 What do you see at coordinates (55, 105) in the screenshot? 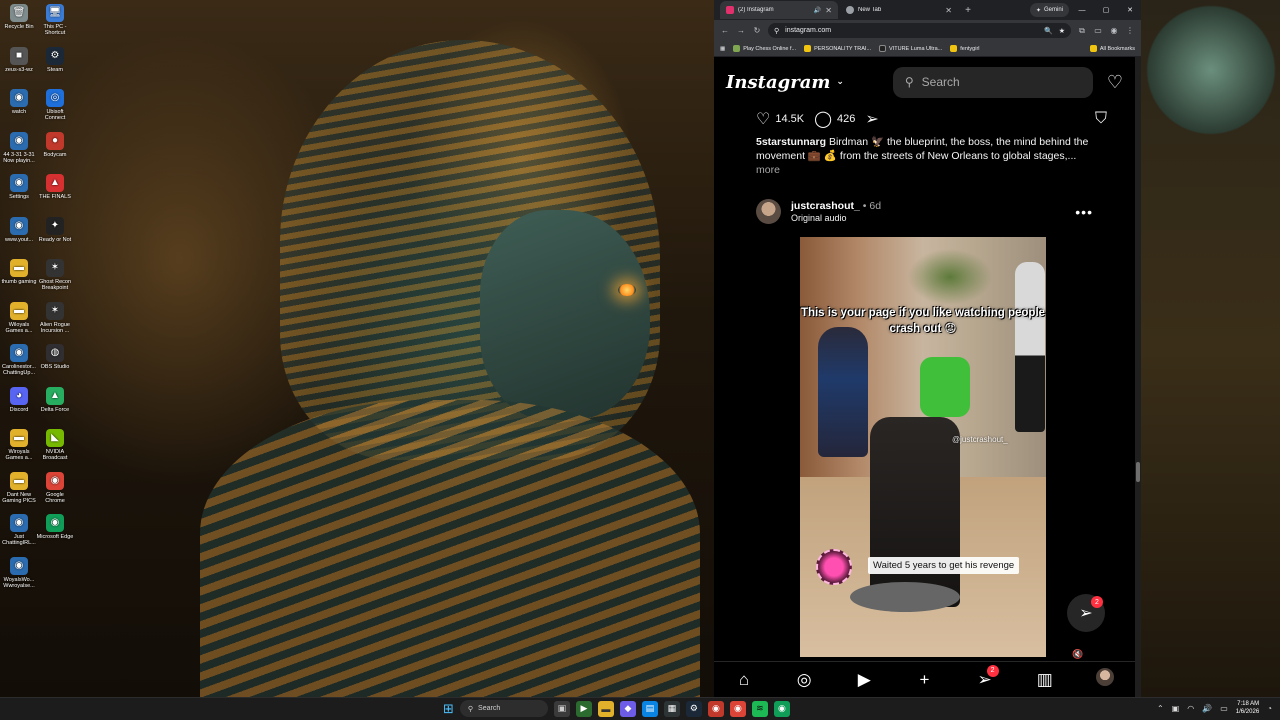
I see `desktop-icon: ◎ Ubisoft Connect` at bounding box center [55, 105].